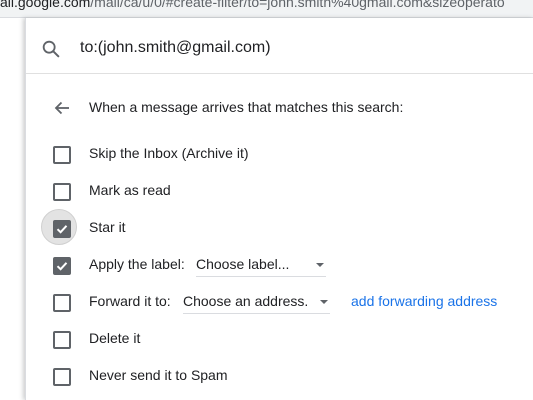 The height and width of the screenshot is (400, 533). Describe the element at coordinates (279, 375) in the screenshot. I see `option-never-spam: Never send it to Spam` at that location.